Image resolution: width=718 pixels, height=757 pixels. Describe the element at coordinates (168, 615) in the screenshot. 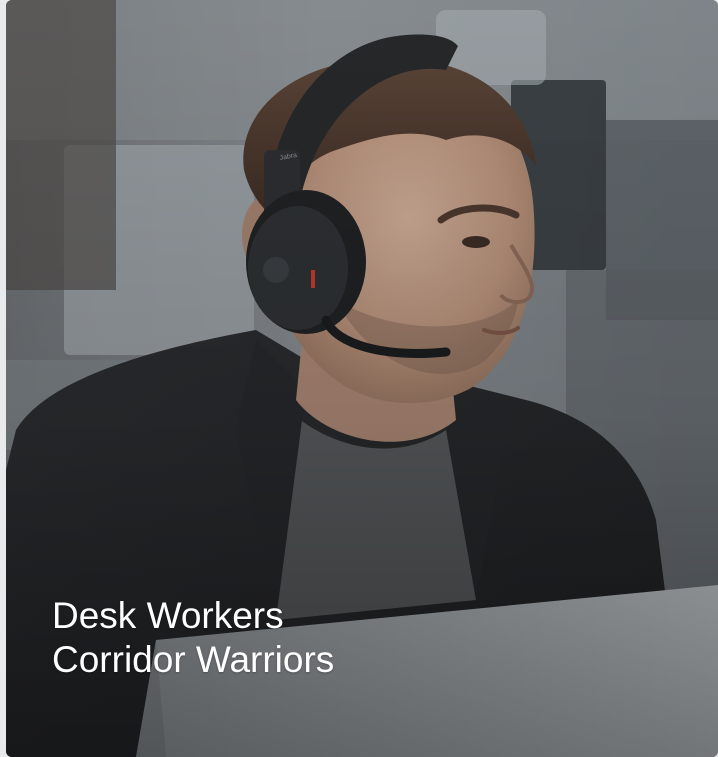

I see `caption-line-desk-workers: Desk Workers` at that location.